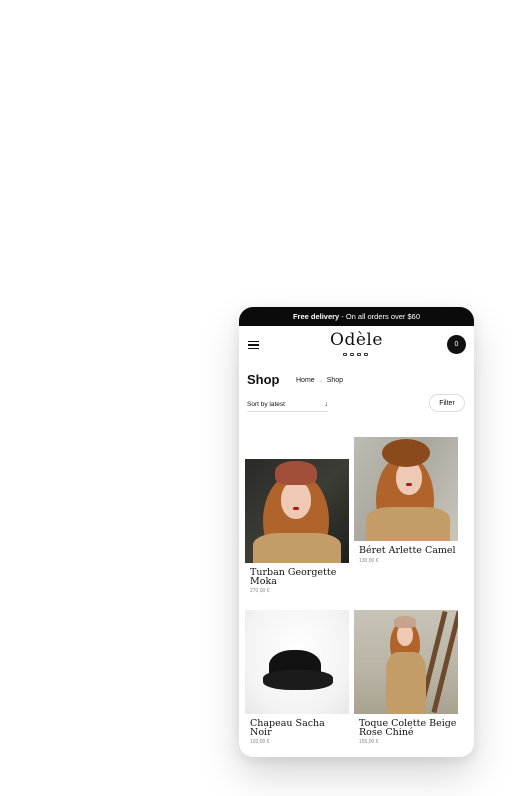 The width and height of the screenshot is (513, 796). I want to click on beret-photo, so click(406, 489).